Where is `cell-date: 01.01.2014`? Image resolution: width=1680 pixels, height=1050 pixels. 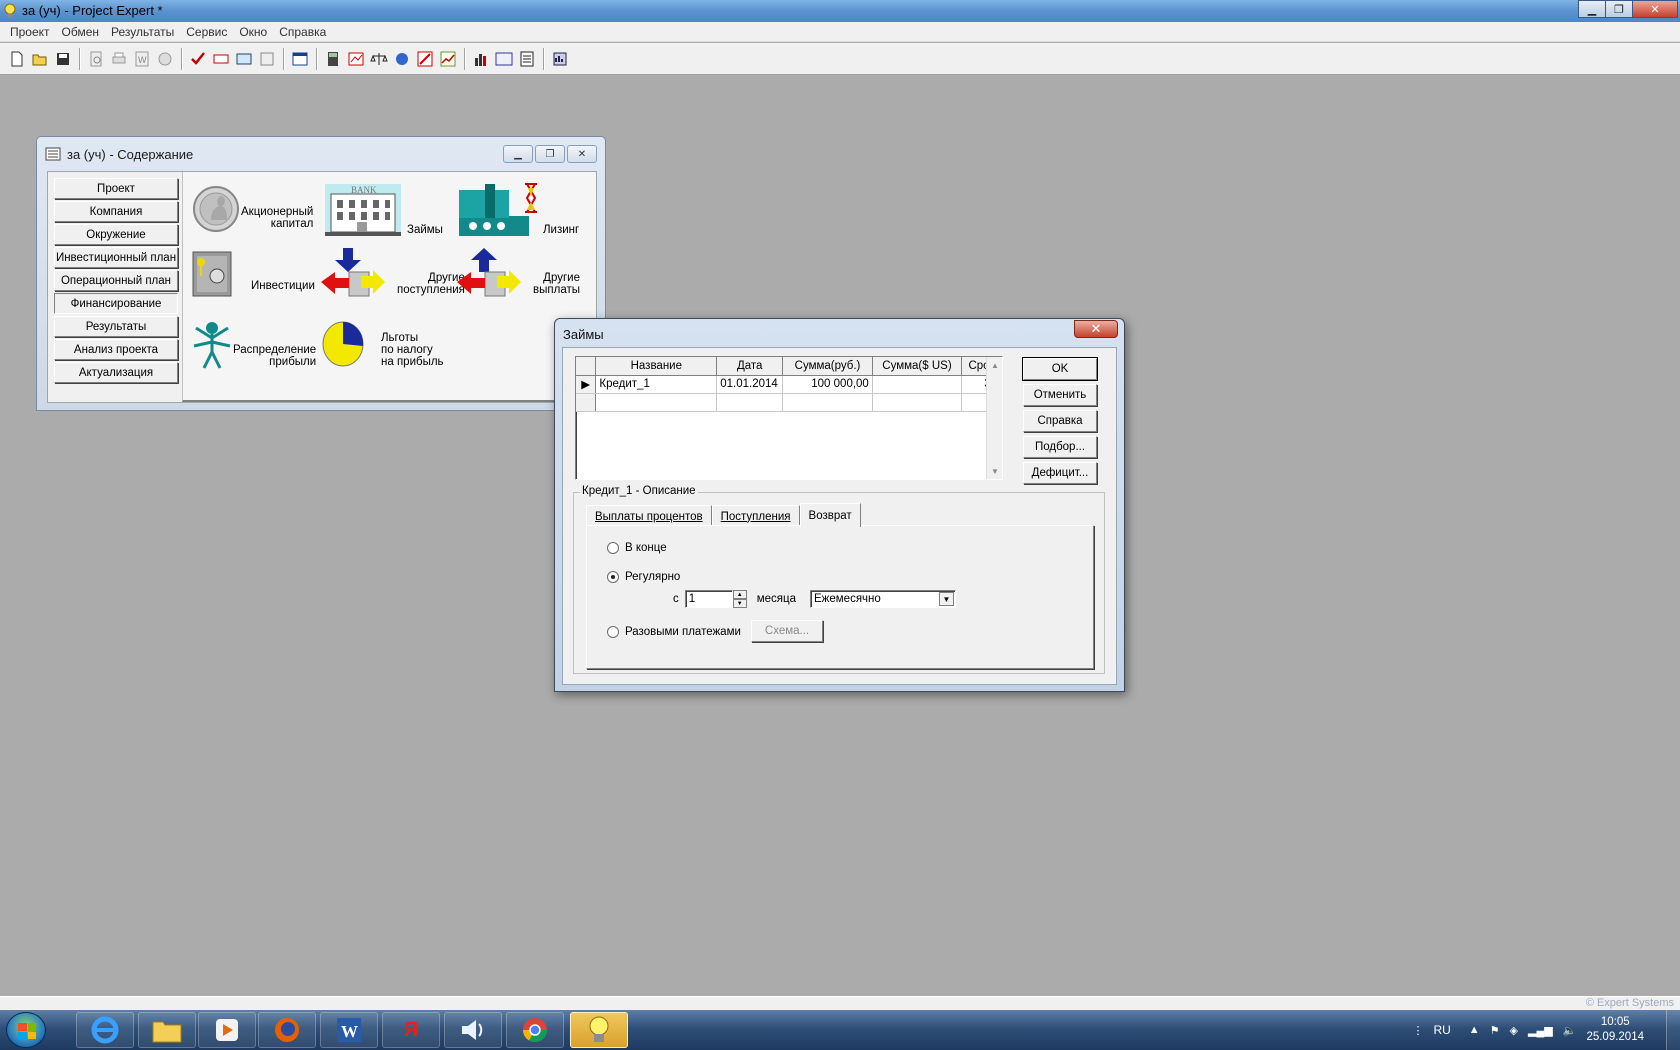
cell-date: 01.01.2014 is located at coordinates (750, 384).